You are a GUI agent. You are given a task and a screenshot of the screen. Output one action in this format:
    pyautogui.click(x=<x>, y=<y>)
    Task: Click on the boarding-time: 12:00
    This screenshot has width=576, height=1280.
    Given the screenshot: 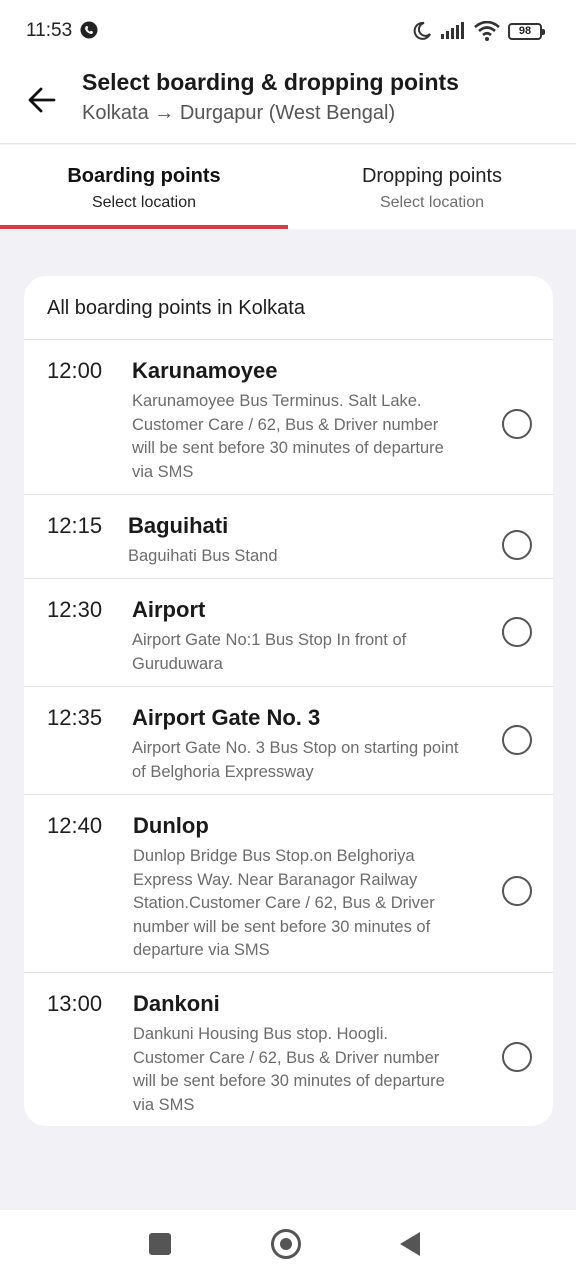 What is the action you would take?
    pyautogui.click(x=75, y=370)
    